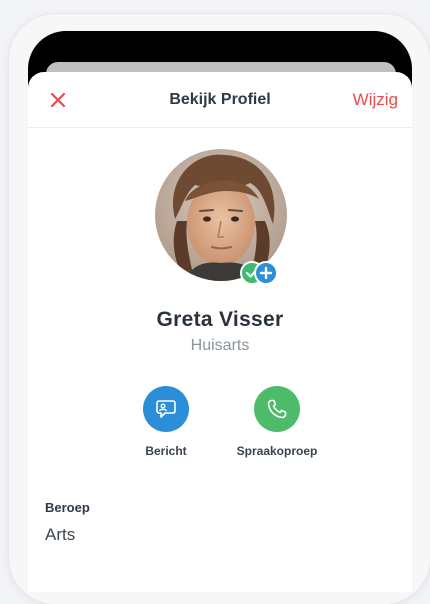 This screenshot has height=604, width=430. Describe the element at coordinates (60, 534) in the screenshot. I see `occupation-value: Arts` at that location.